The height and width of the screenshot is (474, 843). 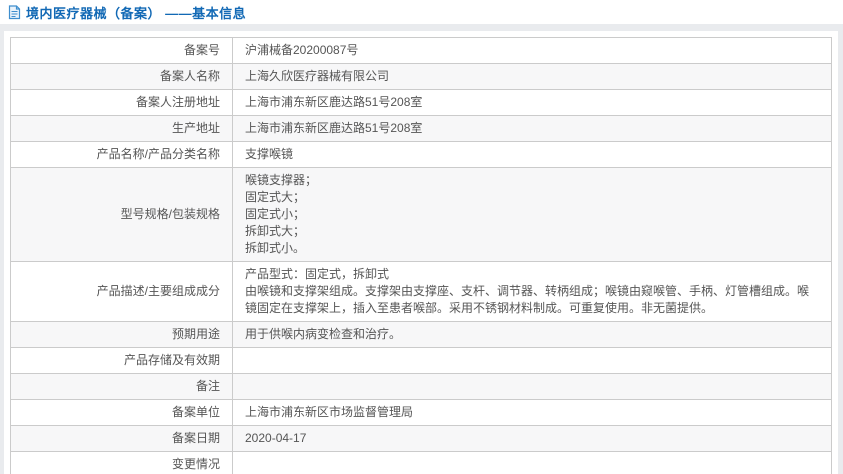 I want to click on table-row: 产品名称/产品分类名称 支撑喉镜, so click(x=421, y=154).